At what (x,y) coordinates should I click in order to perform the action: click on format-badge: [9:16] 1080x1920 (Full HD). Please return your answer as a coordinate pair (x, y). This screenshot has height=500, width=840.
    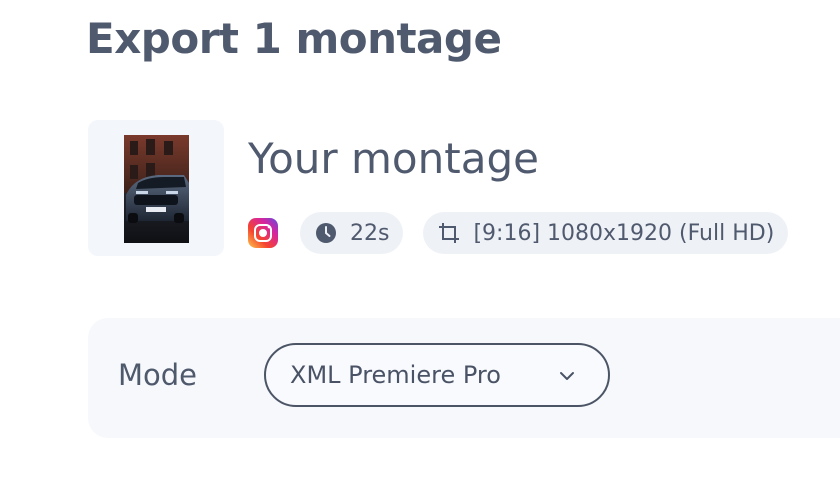
    Looking at the image, I should click on (606, 233).